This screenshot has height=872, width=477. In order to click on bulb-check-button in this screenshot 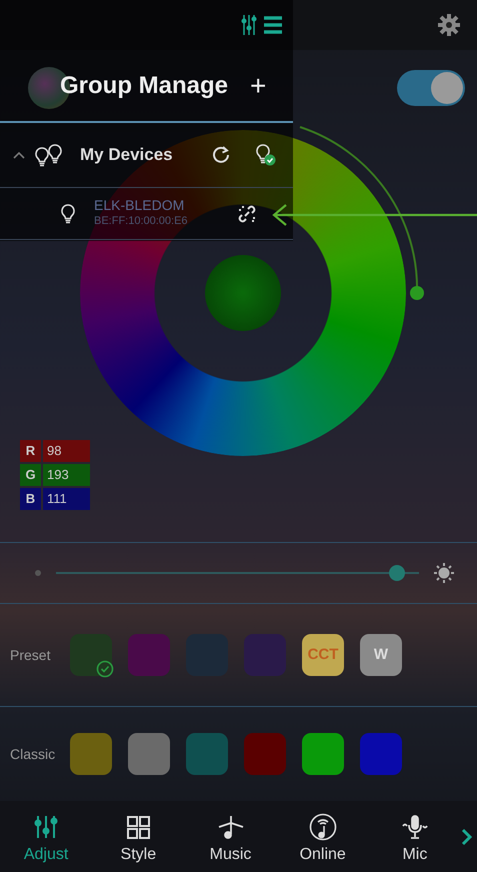, I will do `click(266, 155)`.